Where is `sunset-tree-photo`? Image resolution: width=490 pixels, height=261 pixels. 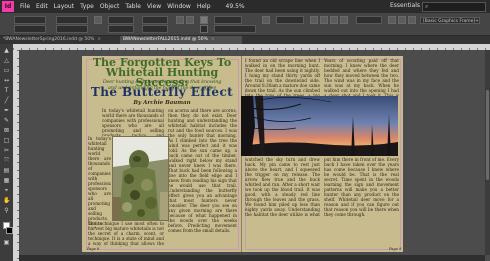 sunset-tree-photo is located at coordinates (319, 126).